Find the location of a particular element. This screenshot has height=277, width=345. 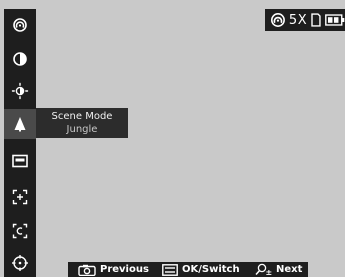

zoom-plus-minus-icon: ± is located at coordinates (264, 269).